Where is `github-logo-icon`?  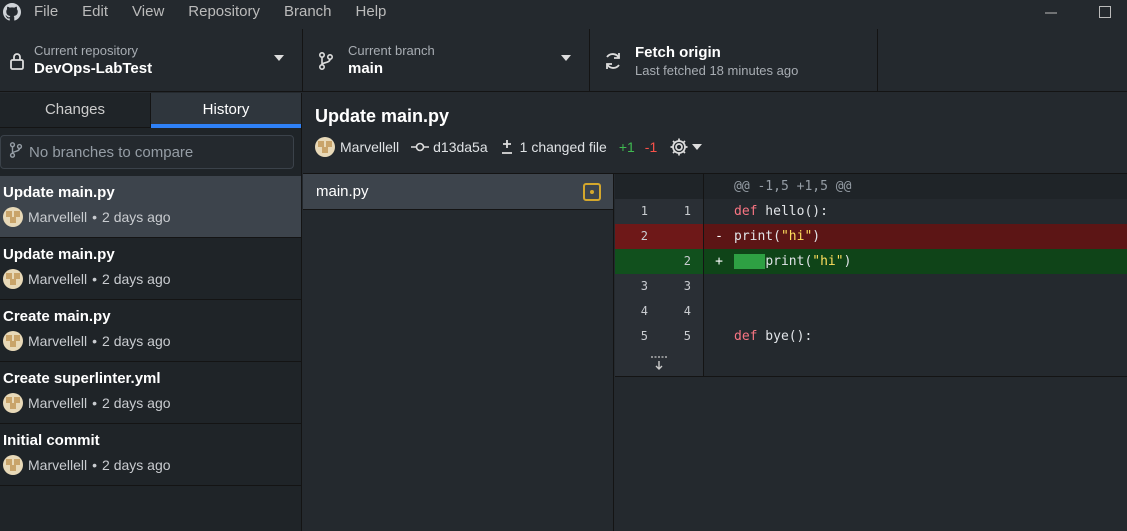
github-logo-icon is located at coordinates (12, 12).